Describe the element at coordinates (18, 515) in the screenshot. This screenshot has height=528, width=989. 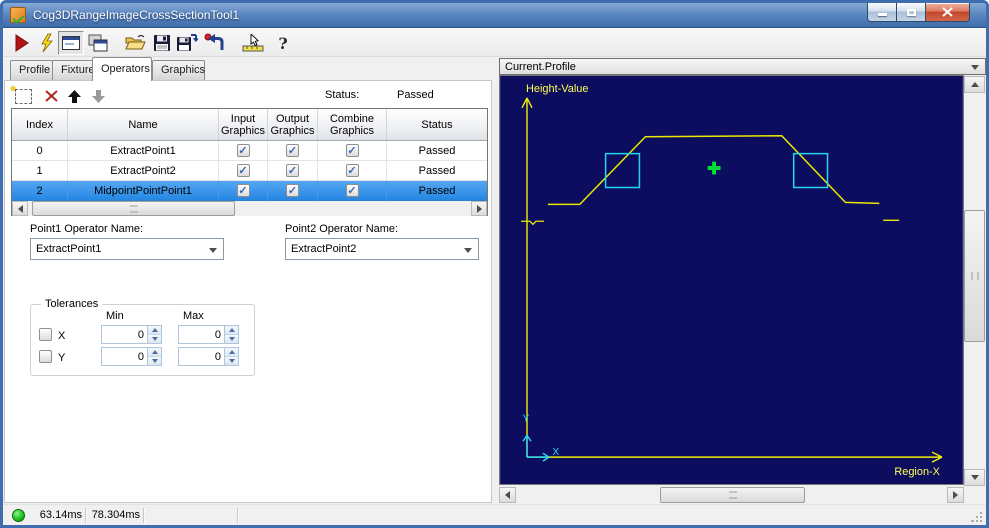
I see `run-status-indicator` at that location.